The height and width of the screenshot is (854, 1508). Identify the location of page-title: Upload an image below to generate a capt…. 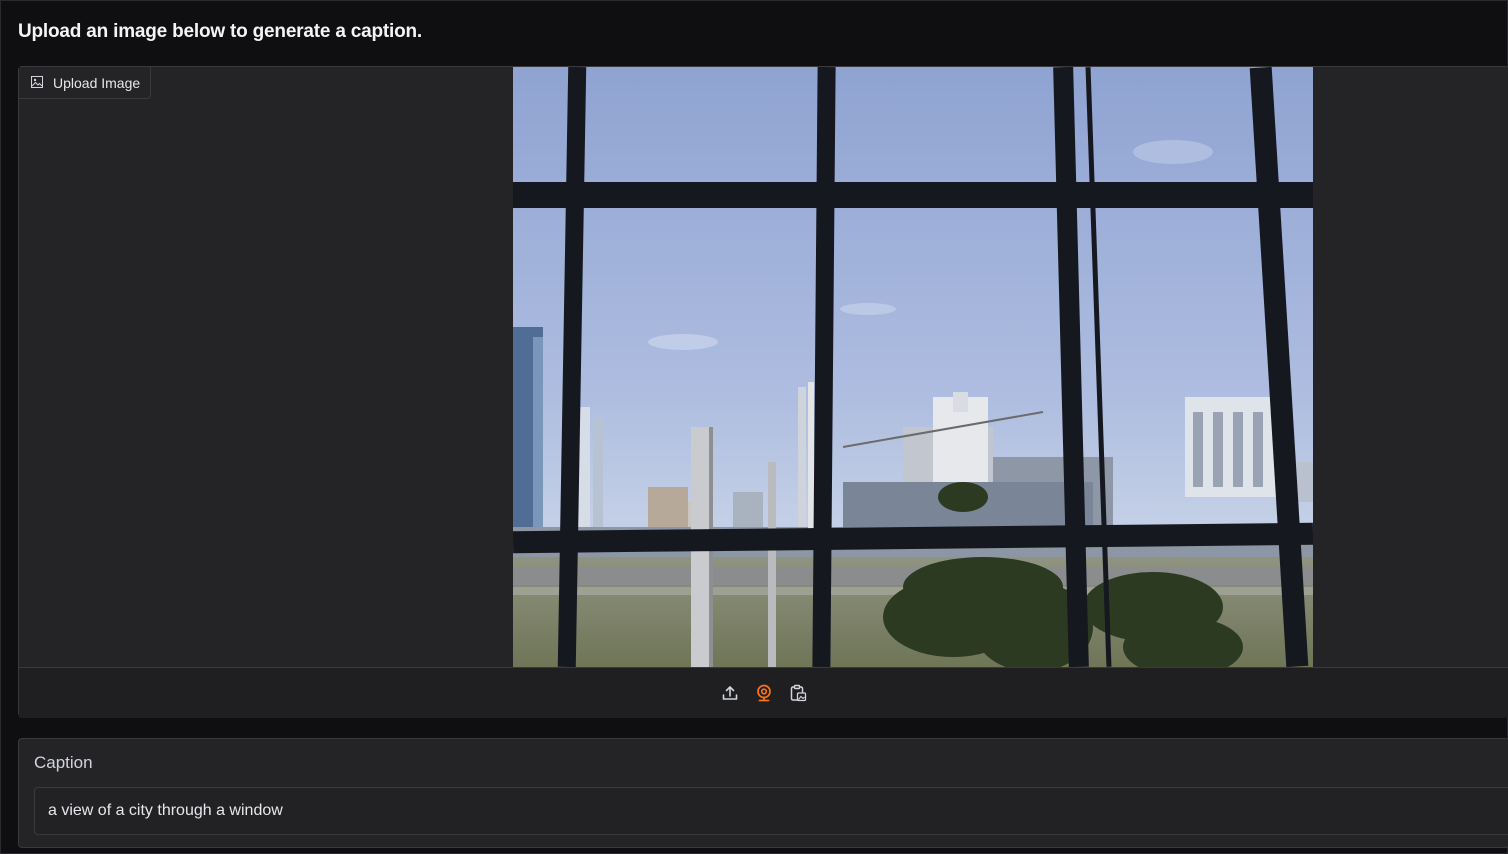
(220, 31).